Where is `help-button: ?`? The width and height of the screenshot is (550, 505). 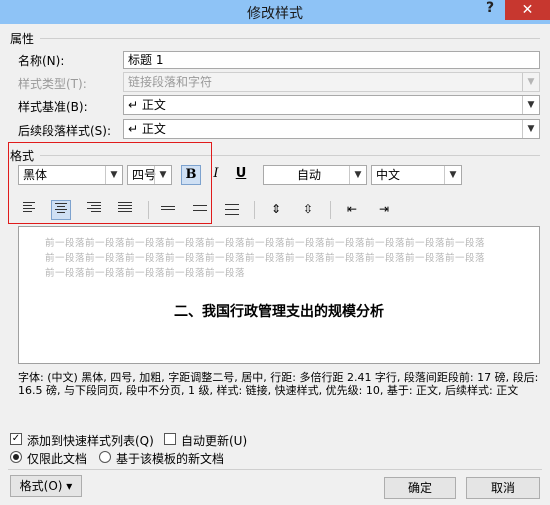
help-button: ? is located at coordinates (490, 10).